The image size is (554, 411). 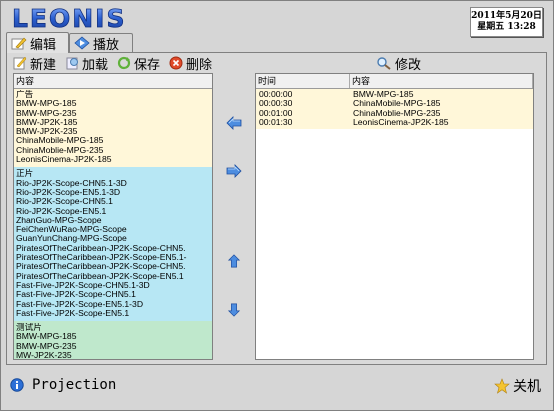 I want to click on list-item: ChinaMoblie-MPG-235, so click(x=114, y=150).